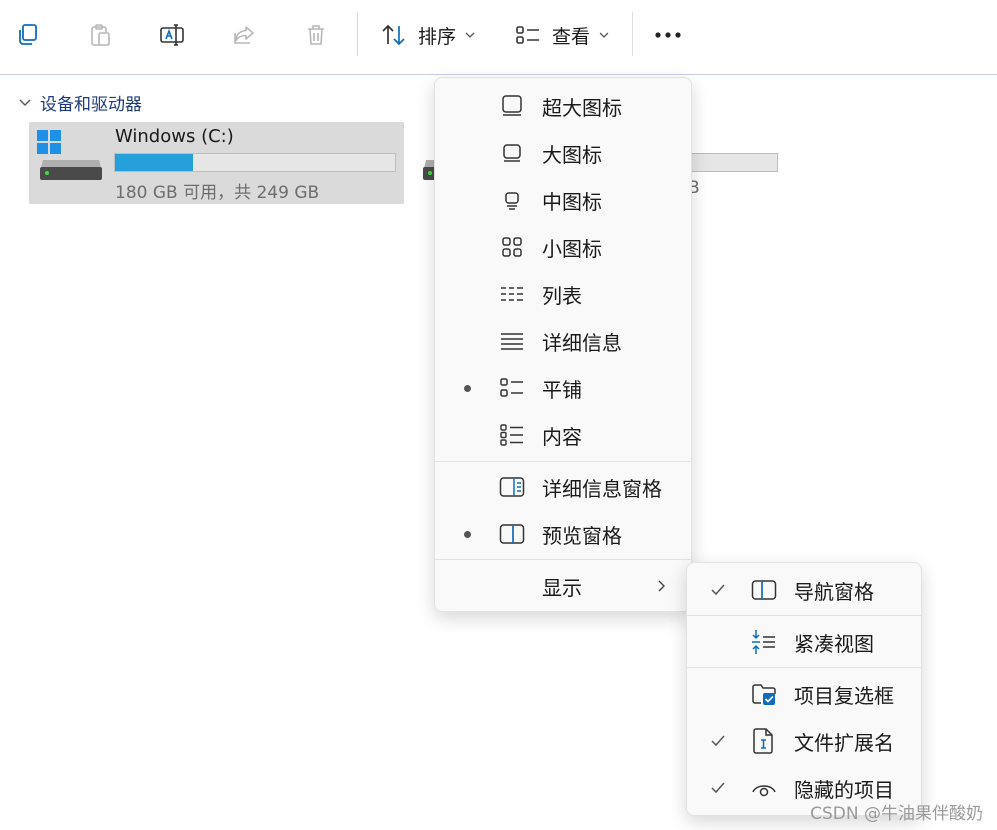  Describe the element at coordinates (764, 590) in the screenshot. I see `navigation-pane-icon` at that location.